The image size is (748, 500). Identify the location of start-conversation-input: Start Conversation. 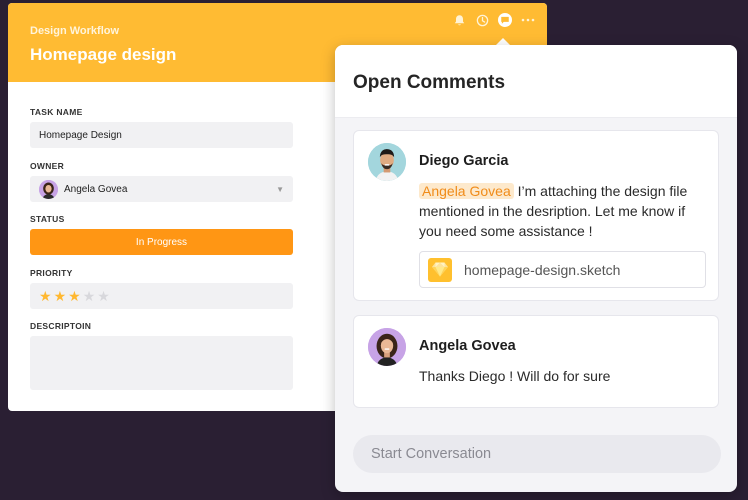
(537, 454).